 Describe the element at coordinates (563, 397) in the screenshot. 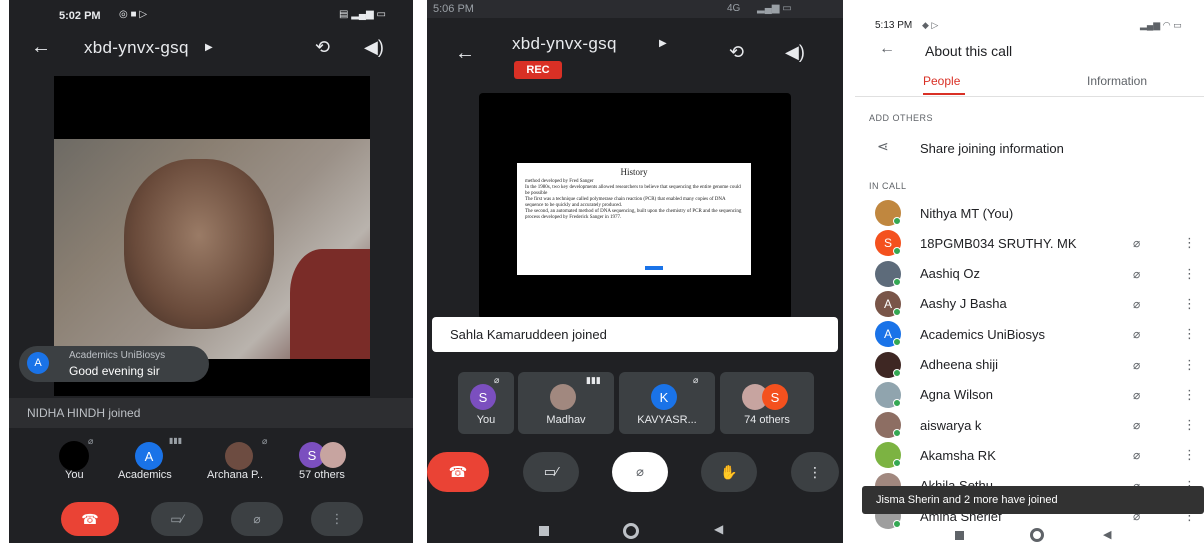

I see `participant-avatar` at that location.